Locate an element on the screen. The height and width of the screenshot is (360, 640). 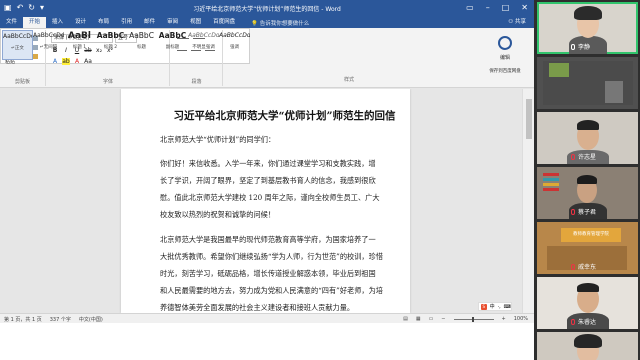
participant-tile: 蔡子君 is located at coordinates (587, 193).